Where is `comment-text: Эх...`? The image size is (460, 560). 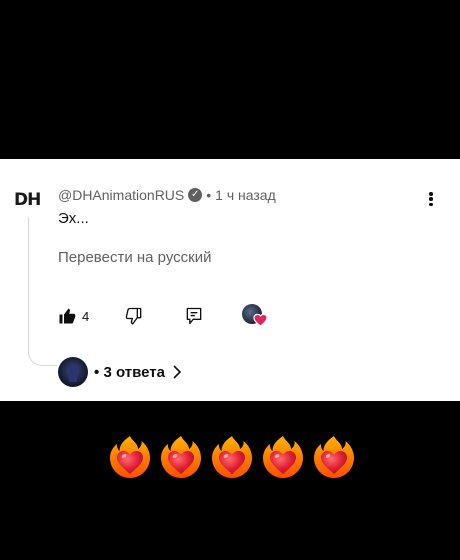
comment-text: Эх... is located at coordinates (73, 218).